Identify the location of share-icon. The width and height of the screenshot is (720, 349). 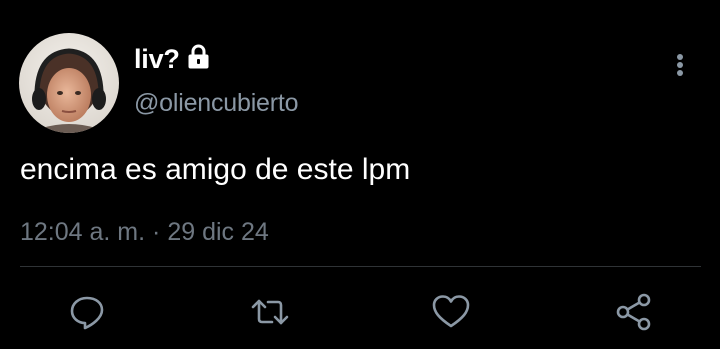
(634, 312).